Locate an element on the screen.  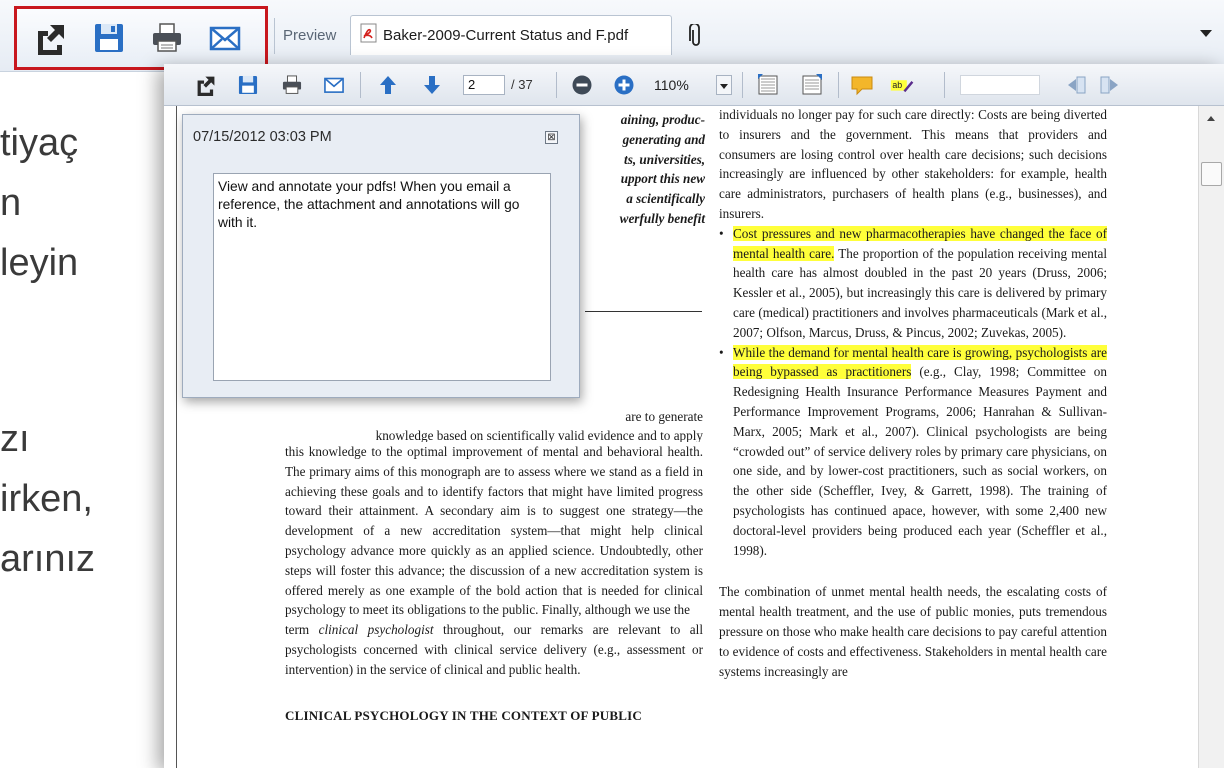
slide-text-line: n is located at coordinates (11, 203).